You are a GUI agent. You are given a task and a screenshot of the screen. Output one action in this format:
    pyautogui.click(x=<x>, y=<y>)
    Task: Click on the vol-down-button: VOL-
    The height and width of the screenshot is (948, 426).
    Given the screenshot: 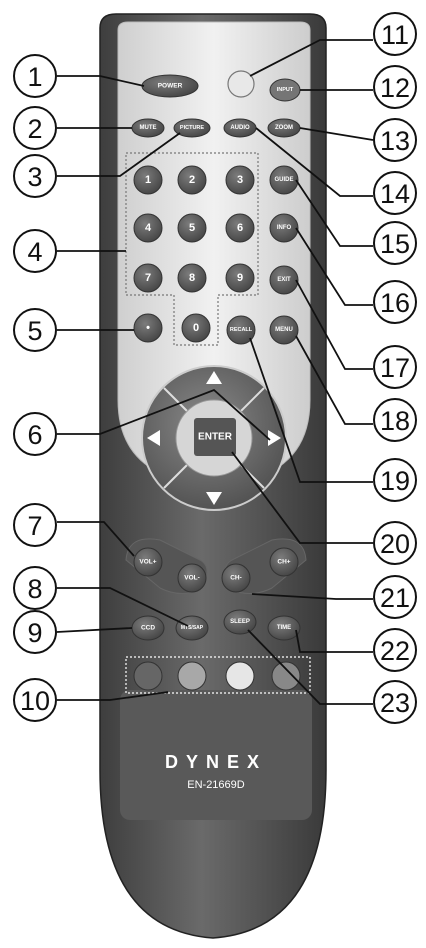 What is the action you would take?
    pyautogui.click(x=192, y=578)
    